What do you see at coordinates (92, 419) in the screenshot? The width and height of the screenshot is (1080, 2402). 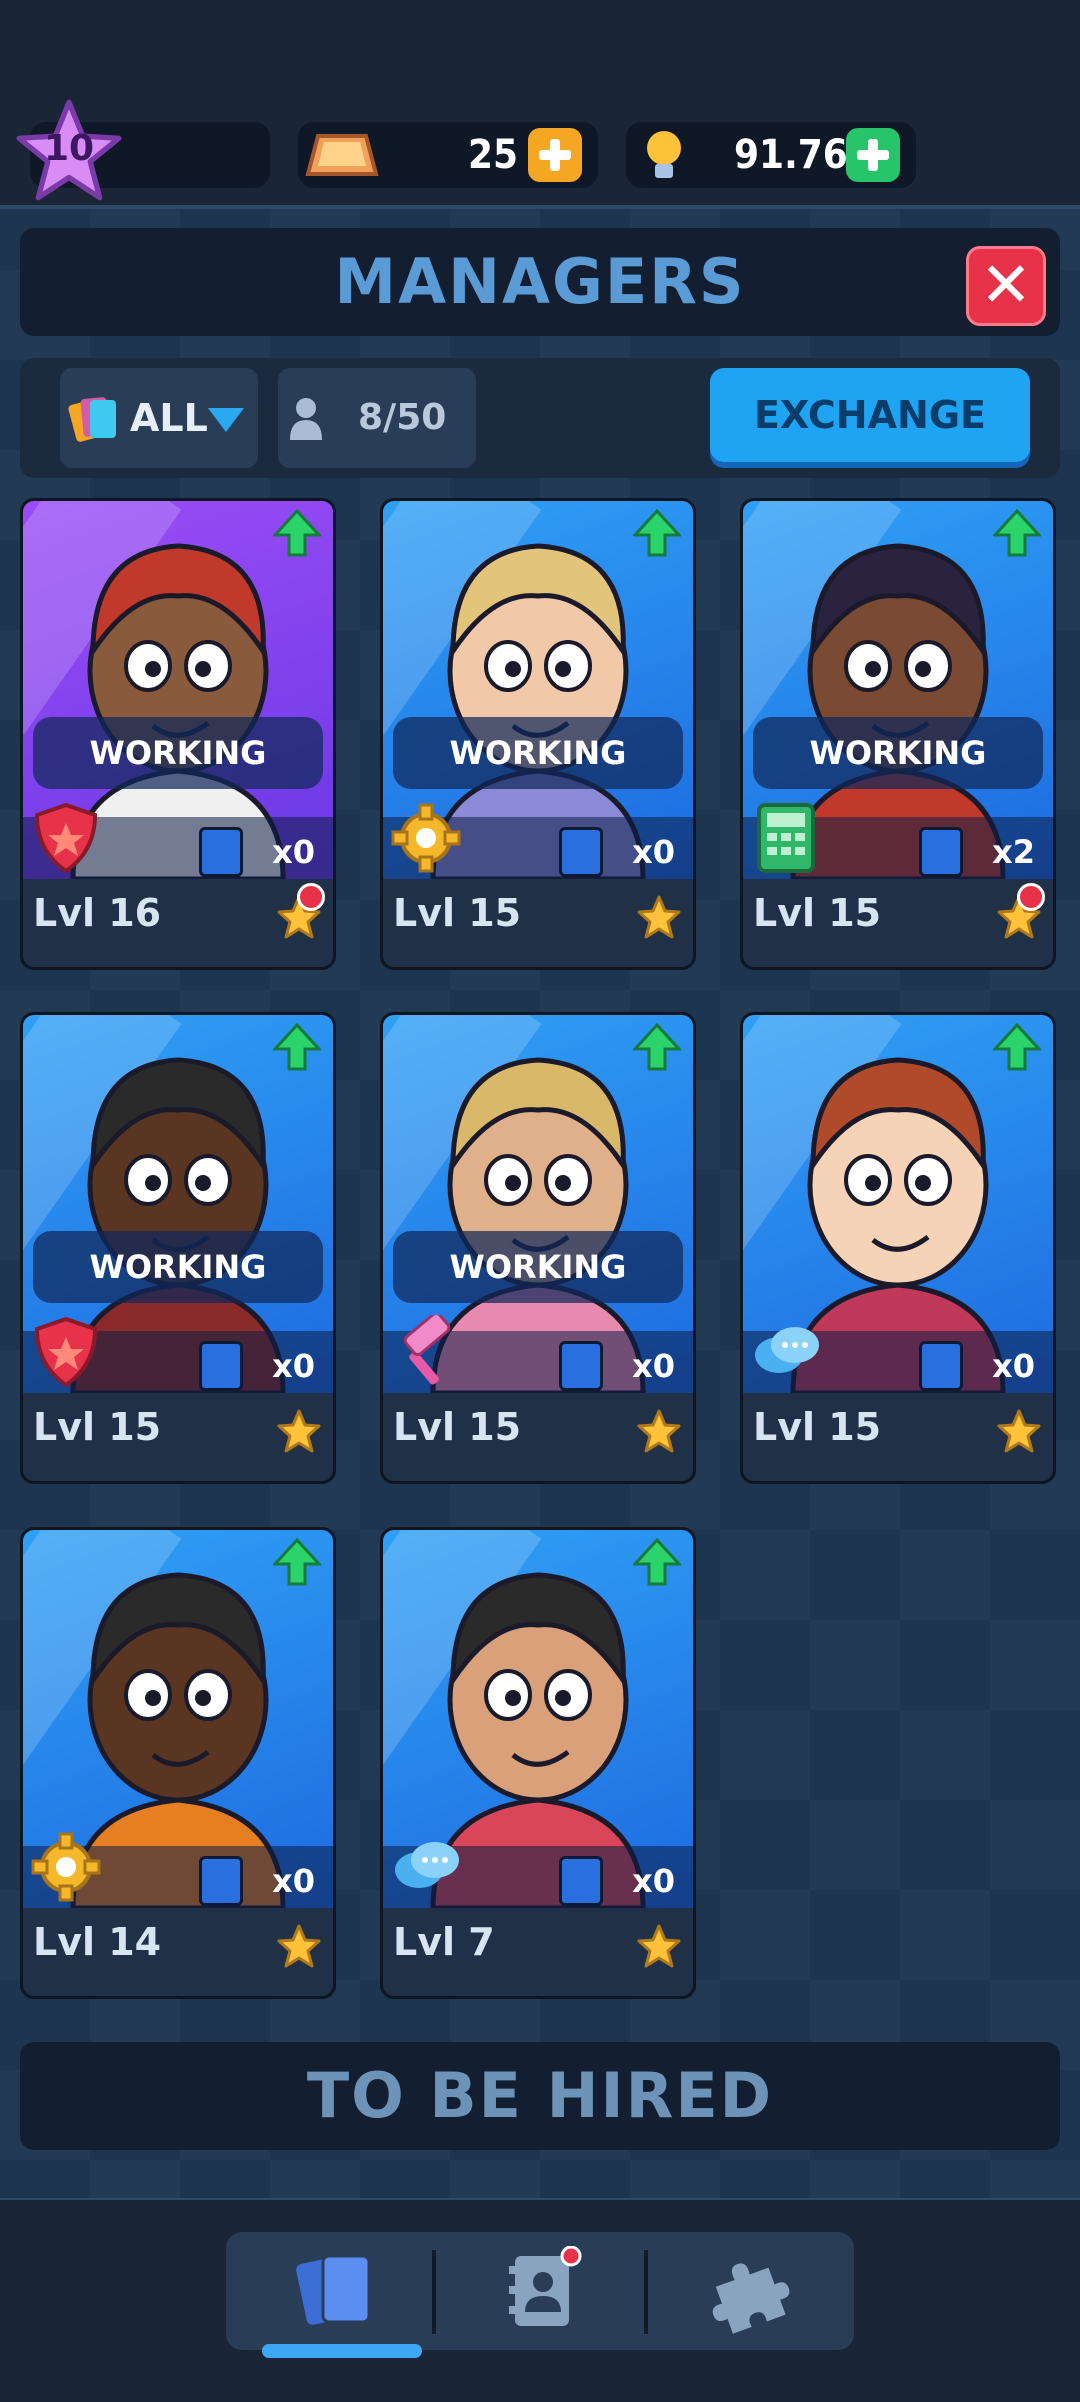 I see `cards-filter-icon` at bounding box center [92, 419].